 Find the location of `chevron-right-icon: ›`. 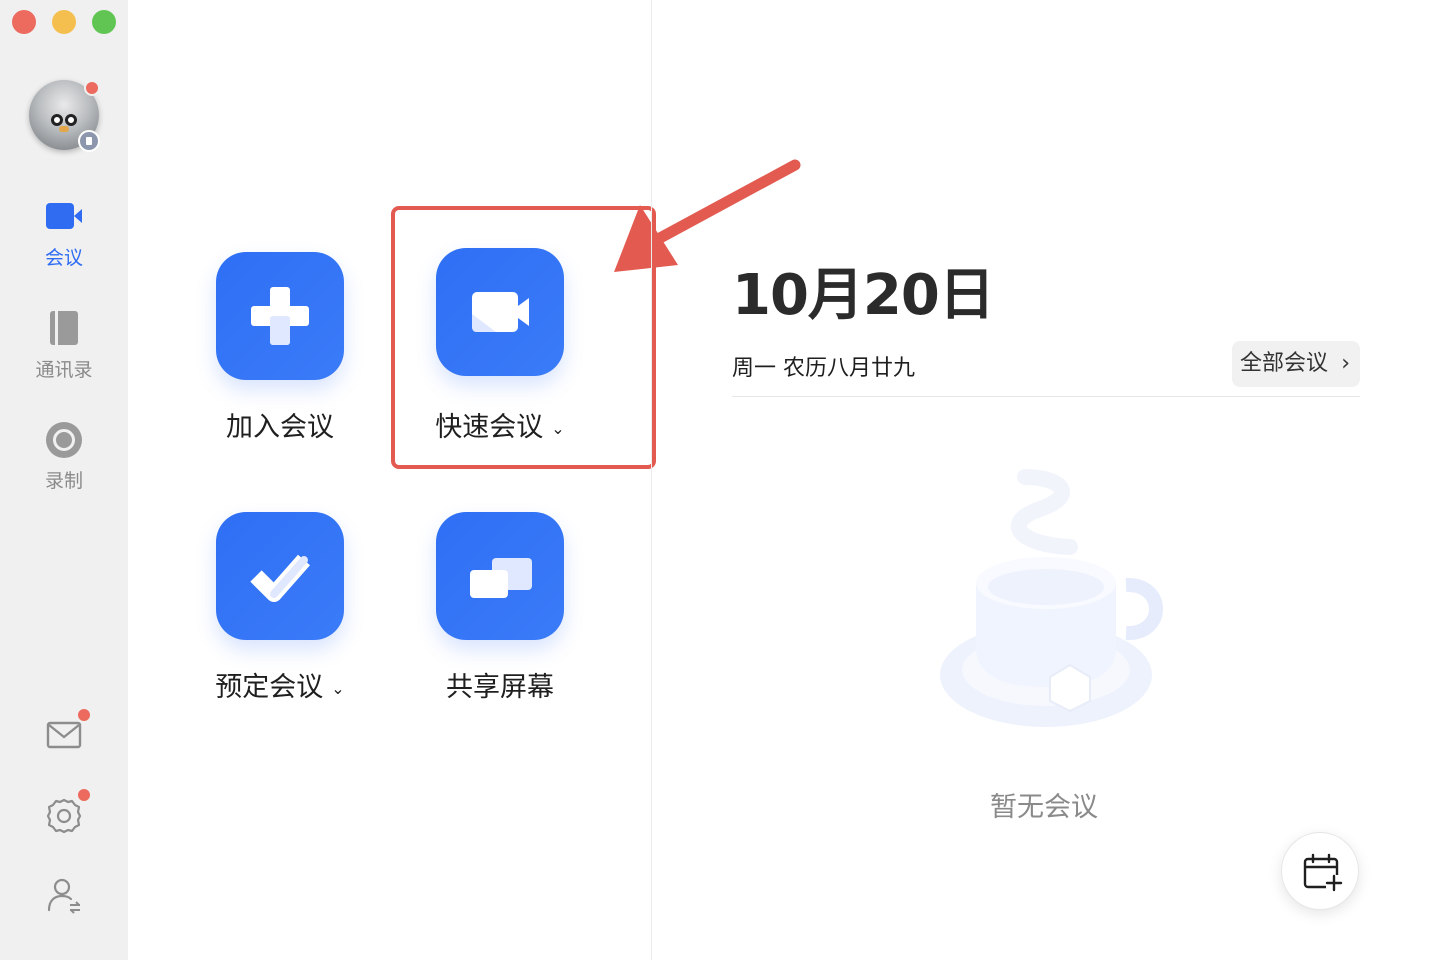

chevron-right-icon: › is located at coordinates (1345, 363).